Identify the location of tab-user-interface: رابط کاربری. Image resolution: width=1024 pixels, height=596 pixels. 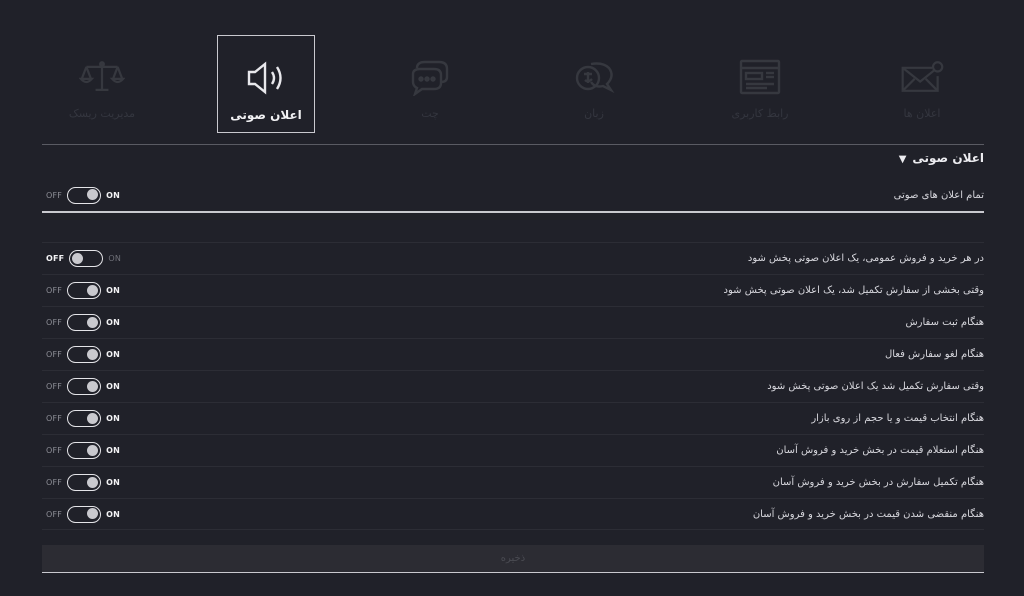
(760, 84).